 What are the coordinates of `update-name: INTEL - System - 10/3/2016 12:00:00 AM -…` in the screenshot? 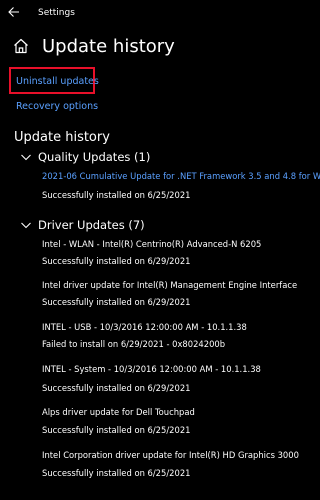 It's located at (151, 369).